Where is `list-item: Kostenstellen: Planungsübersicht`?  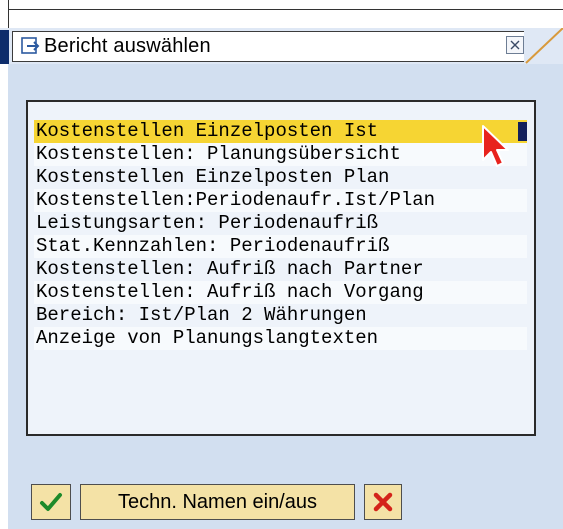
list-item: Kostenstellen: Planungsübersicht is located at coordinates (280, 154).